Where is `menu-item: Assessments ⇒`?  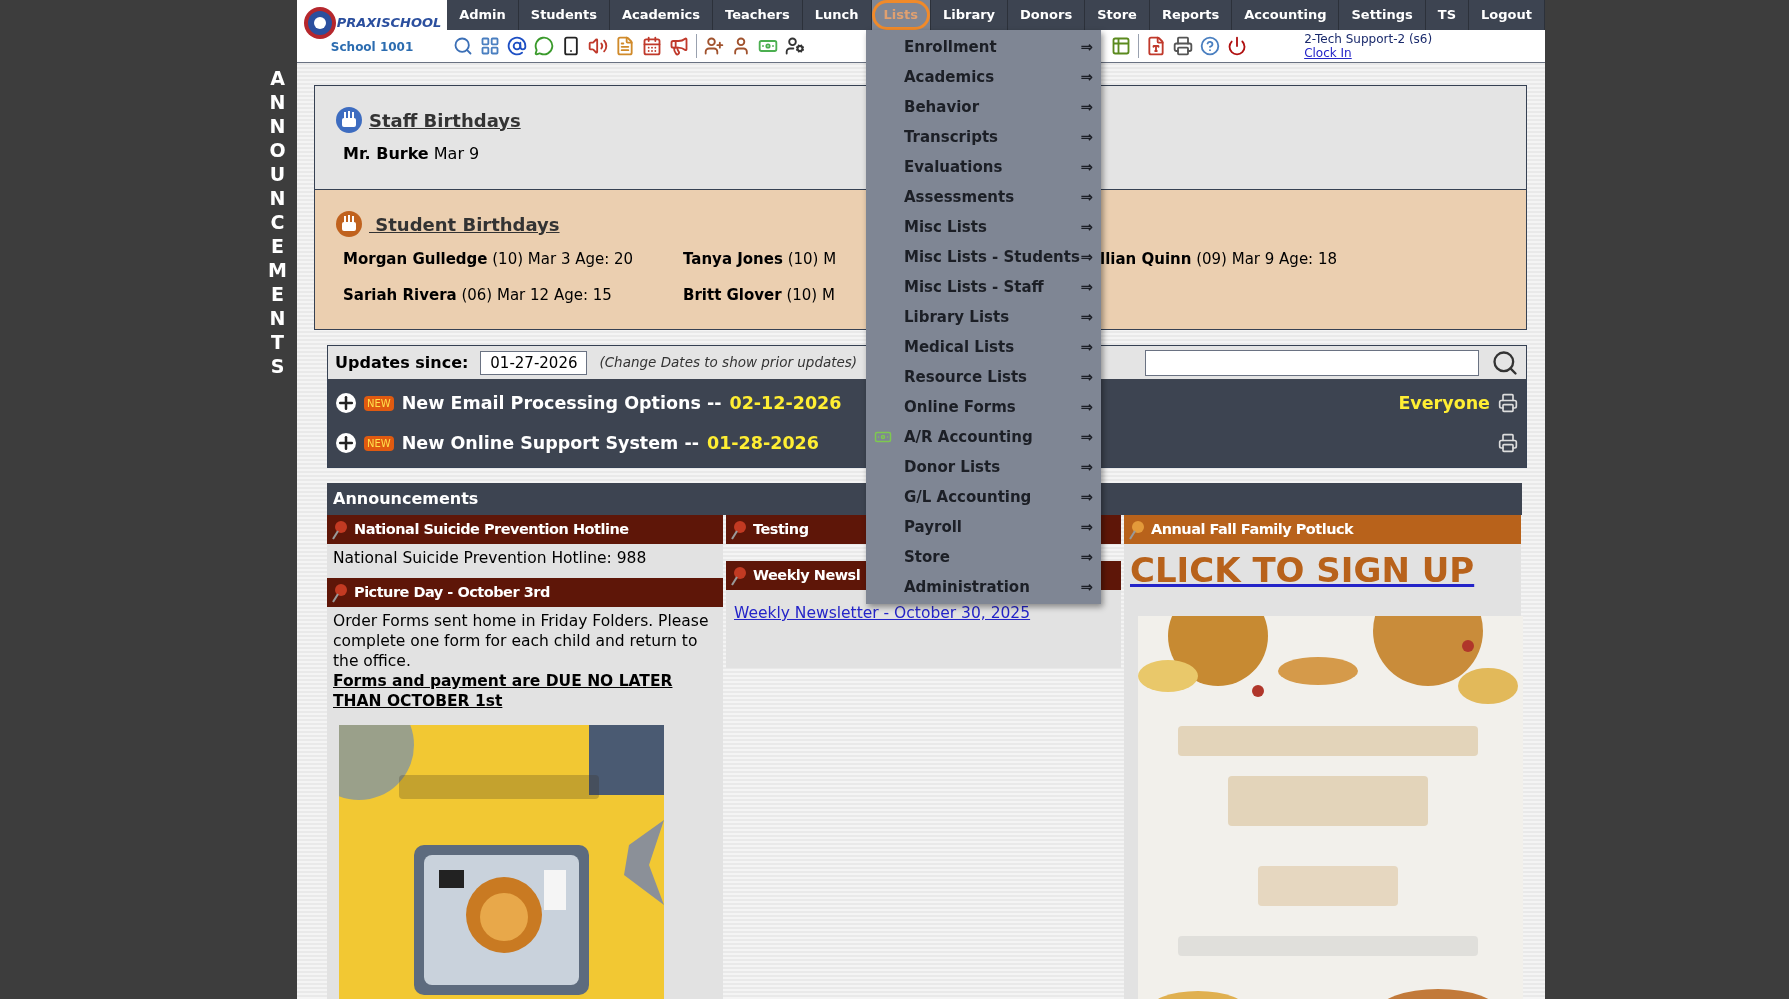
menu-item: Assessments ⇒ is located at coordinates (983, 197).